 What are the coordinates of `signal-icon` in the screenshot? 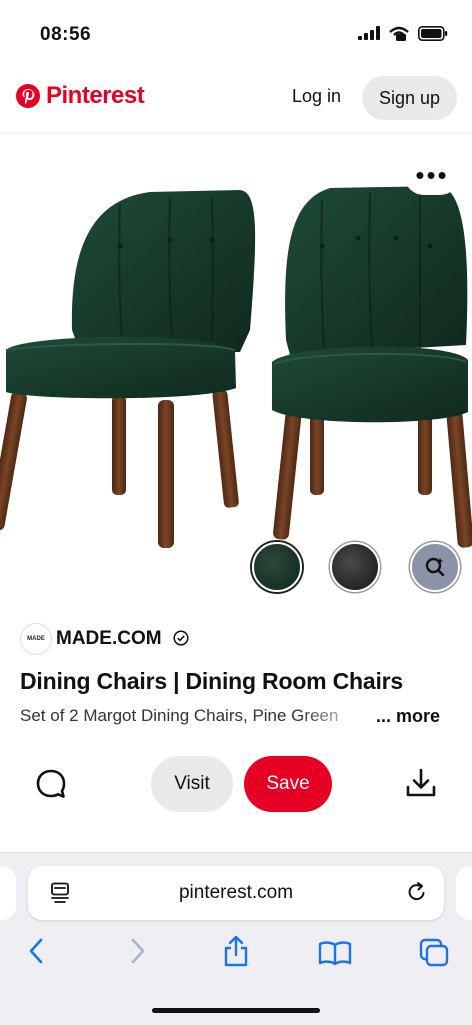 It's located at (369, 33).